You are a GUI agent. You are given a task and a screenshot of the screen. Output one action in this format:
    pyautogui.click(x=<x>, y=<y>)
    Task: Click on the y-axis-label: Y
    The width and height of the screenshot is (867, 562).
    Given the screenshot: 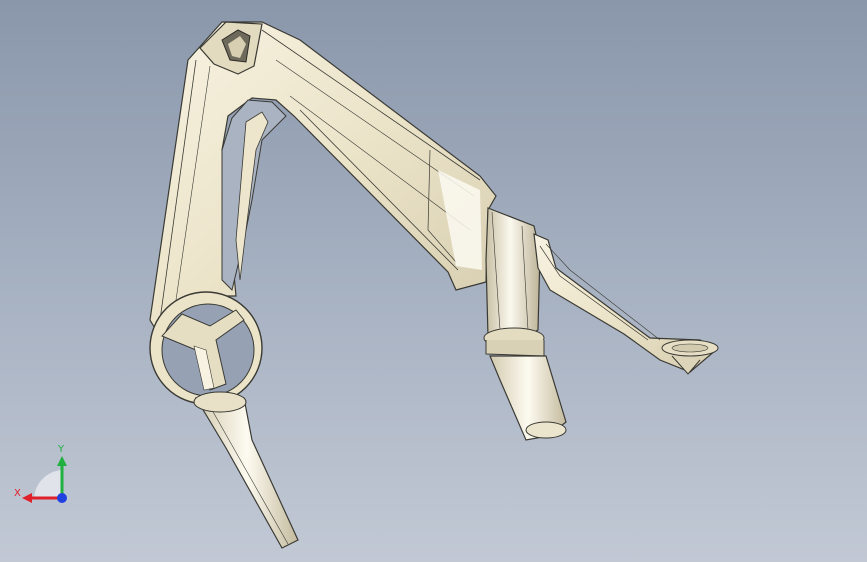 What is the action you would take?
    pyautogui.click(x=61, y=449)
    